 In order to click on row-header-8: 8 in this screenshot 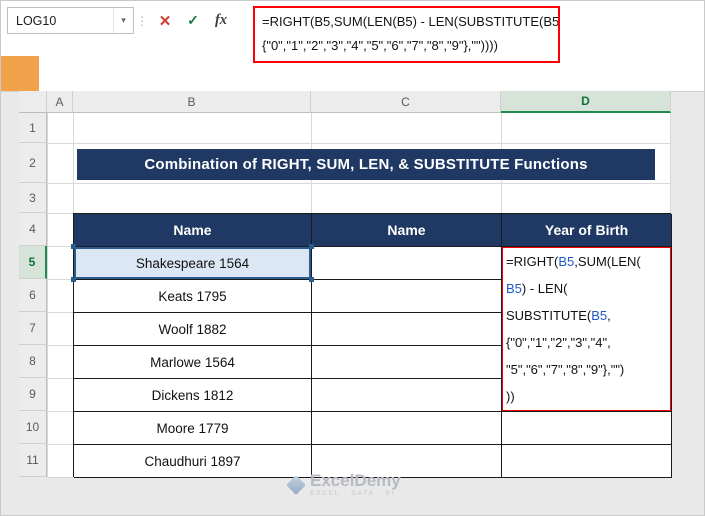, I will do `click(33, 361)`.